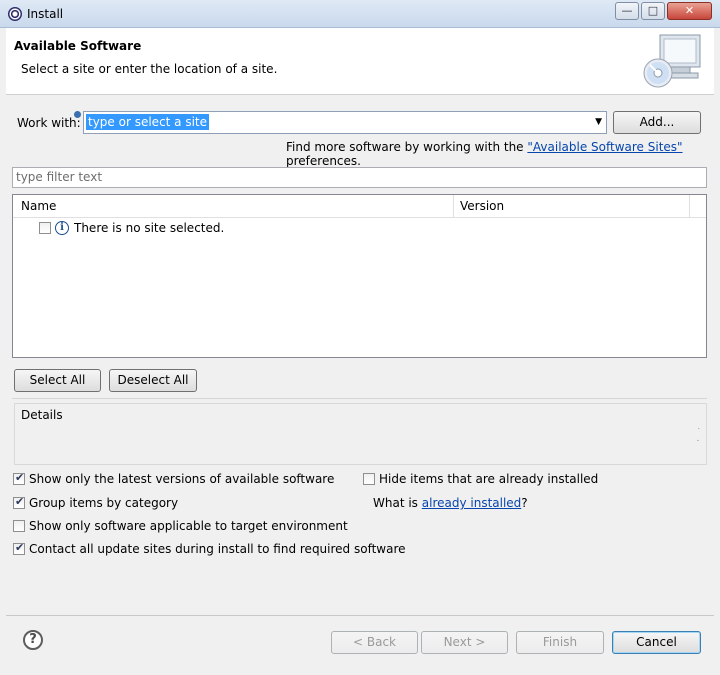 The width and height of the screenshot is (720, 675). Describe the element at coordinates (149, 228) in the screenshot. I see `row-text: There is no site selected.` at that location.